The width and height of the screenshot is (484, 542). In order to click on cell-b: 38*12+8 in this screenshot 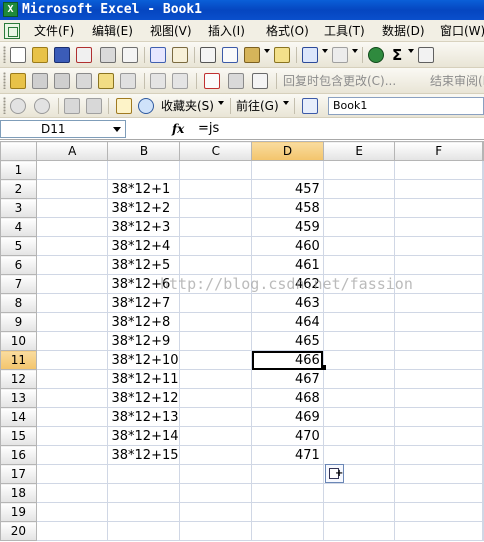, I will do `click(144, 322)`.